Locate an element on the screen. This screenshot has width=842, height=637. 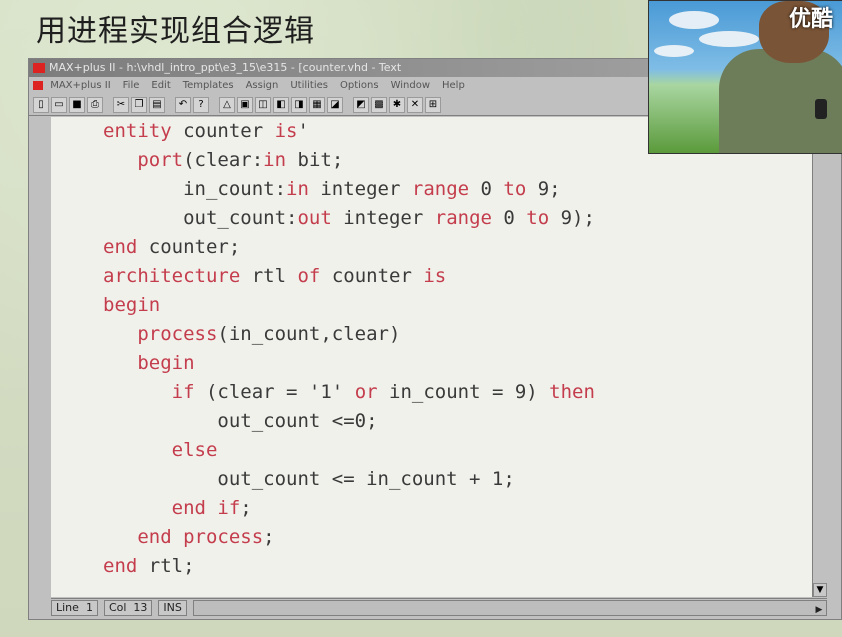
timing-icon: ◧ is located at coordinates (281, 104).